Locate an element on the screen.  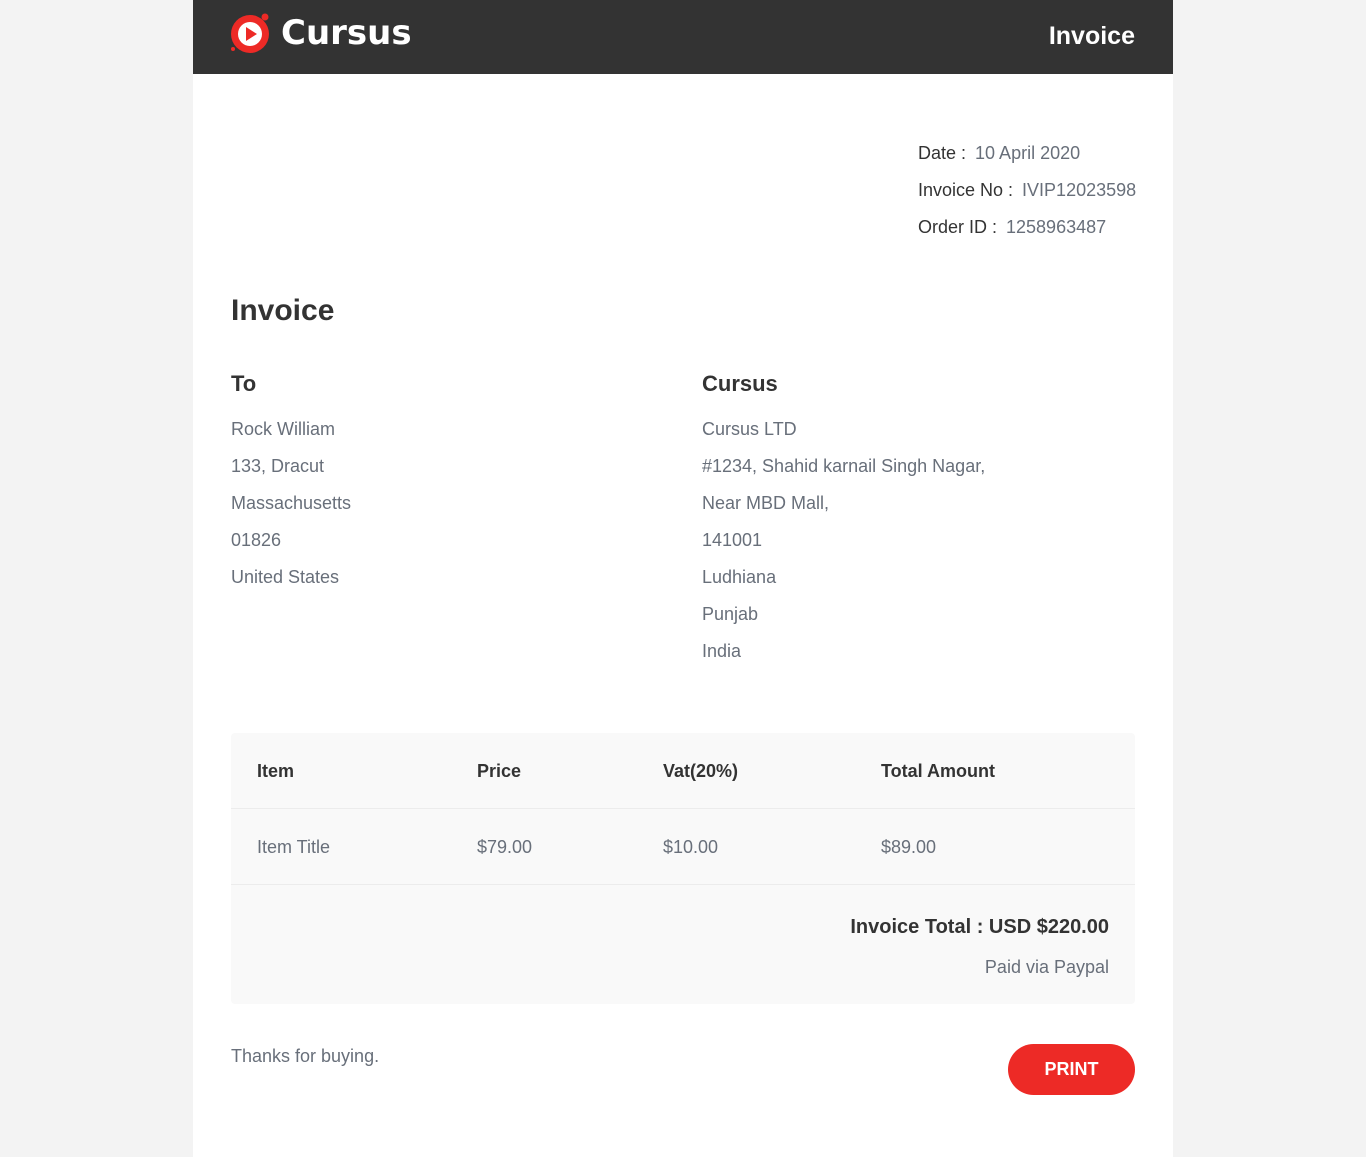
to-address-line: Massachusetts is located at coordinates (291, 503).